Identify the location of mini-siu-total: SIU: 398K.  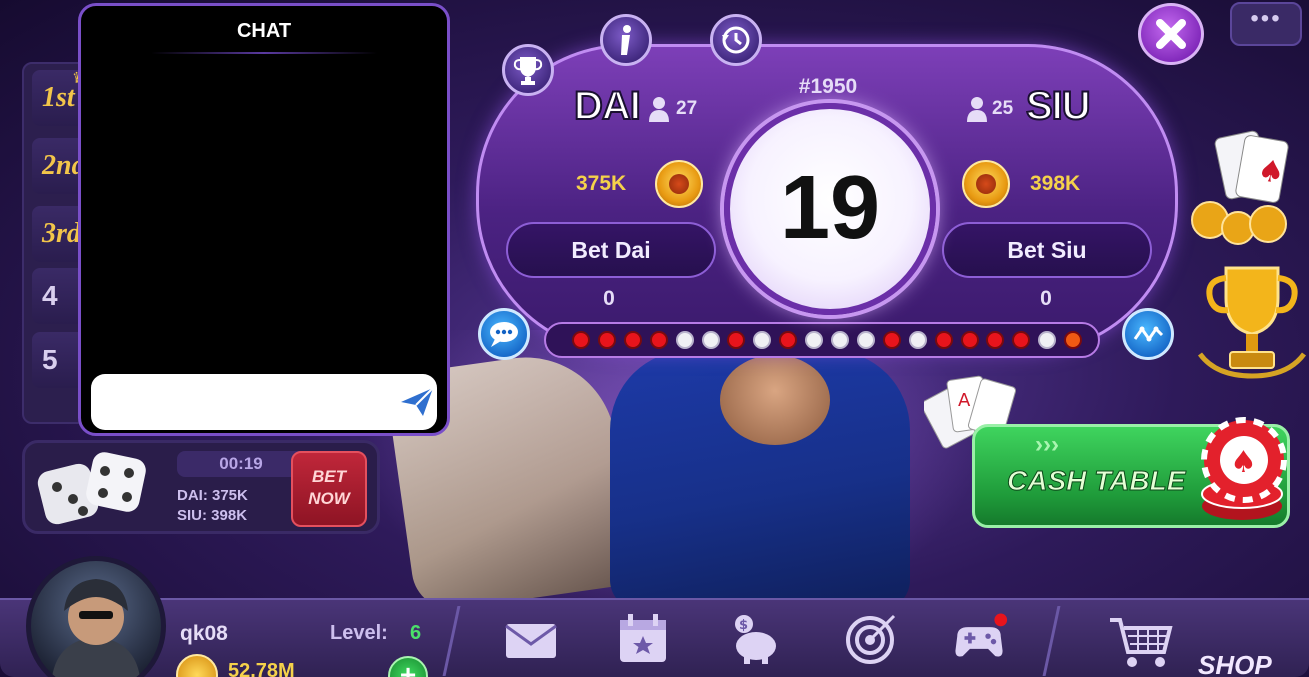
(212, 515).